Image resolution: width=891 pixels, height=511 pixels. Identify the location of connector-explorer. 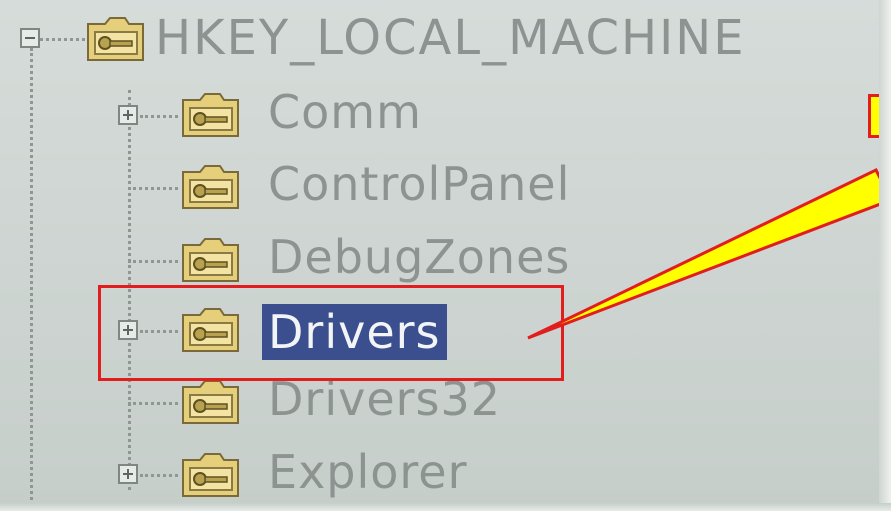
(159, 475).